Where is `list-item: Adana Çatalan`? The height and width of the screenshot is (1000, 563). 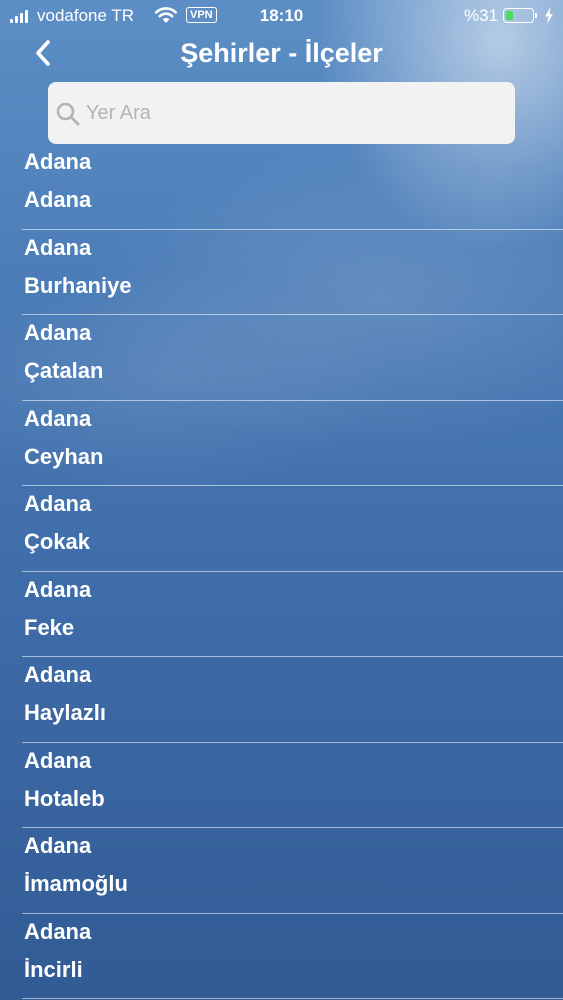
list-item: Adana Çatalan is located at coordinates (292, 358).